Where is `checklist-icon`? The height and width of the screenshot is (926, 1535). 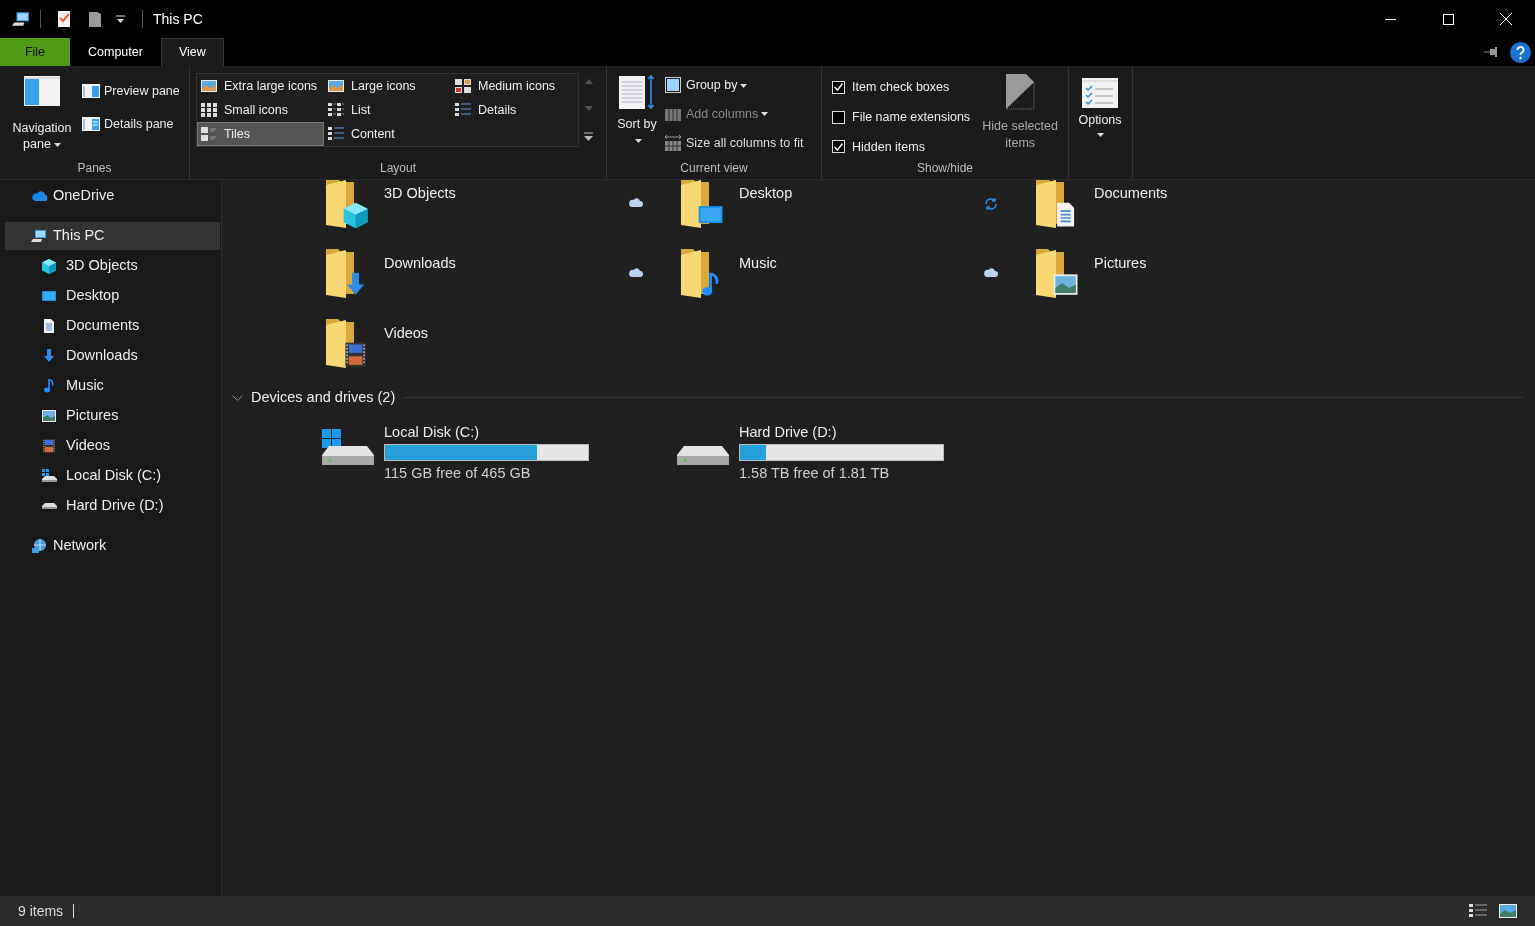 checklist-icon is located at coordinates (64, 19).